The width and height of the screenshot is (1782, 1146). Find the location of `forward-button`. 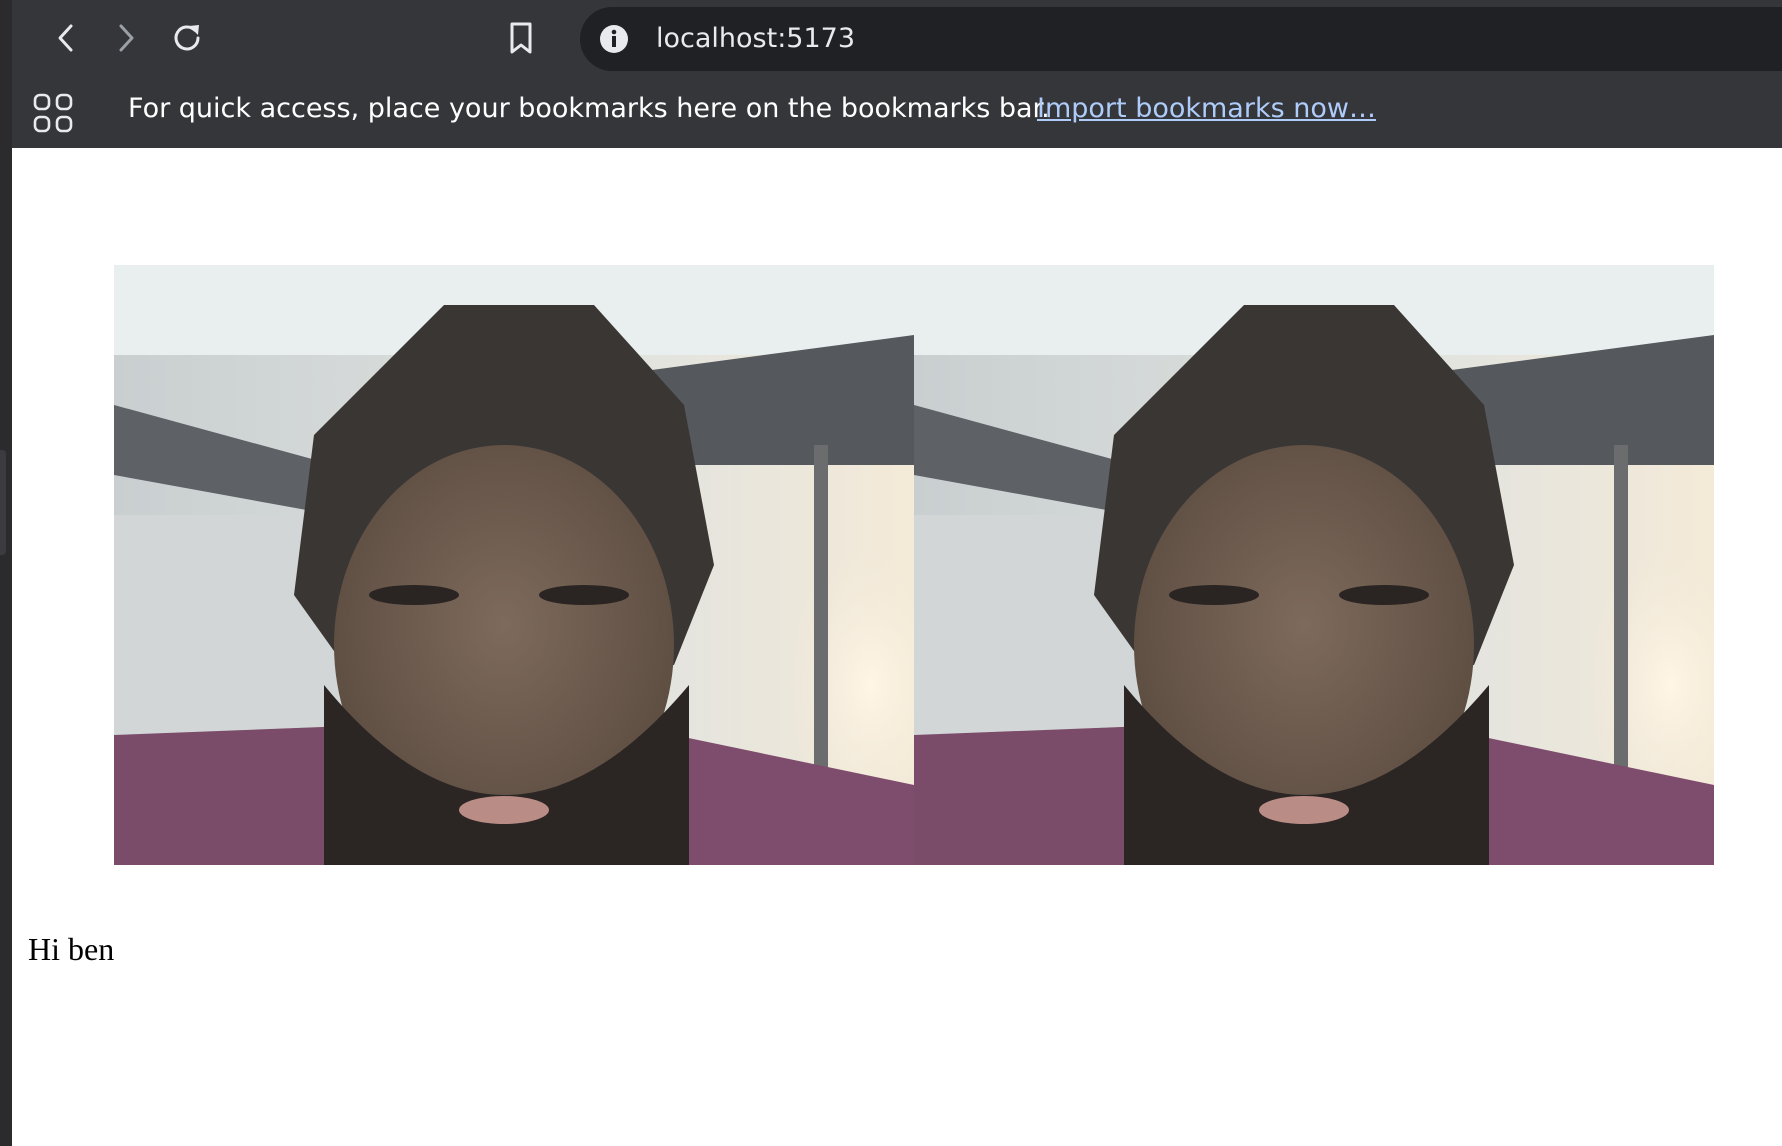

forward-button is located at coordinates (126, 38).